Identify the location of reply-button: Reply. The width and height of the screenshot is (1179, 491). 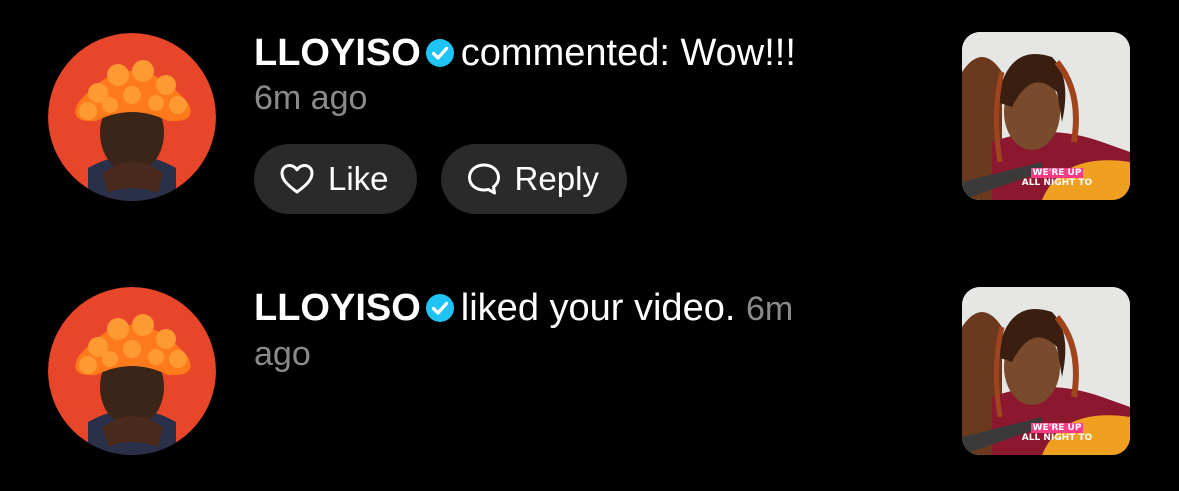
(533, 179).